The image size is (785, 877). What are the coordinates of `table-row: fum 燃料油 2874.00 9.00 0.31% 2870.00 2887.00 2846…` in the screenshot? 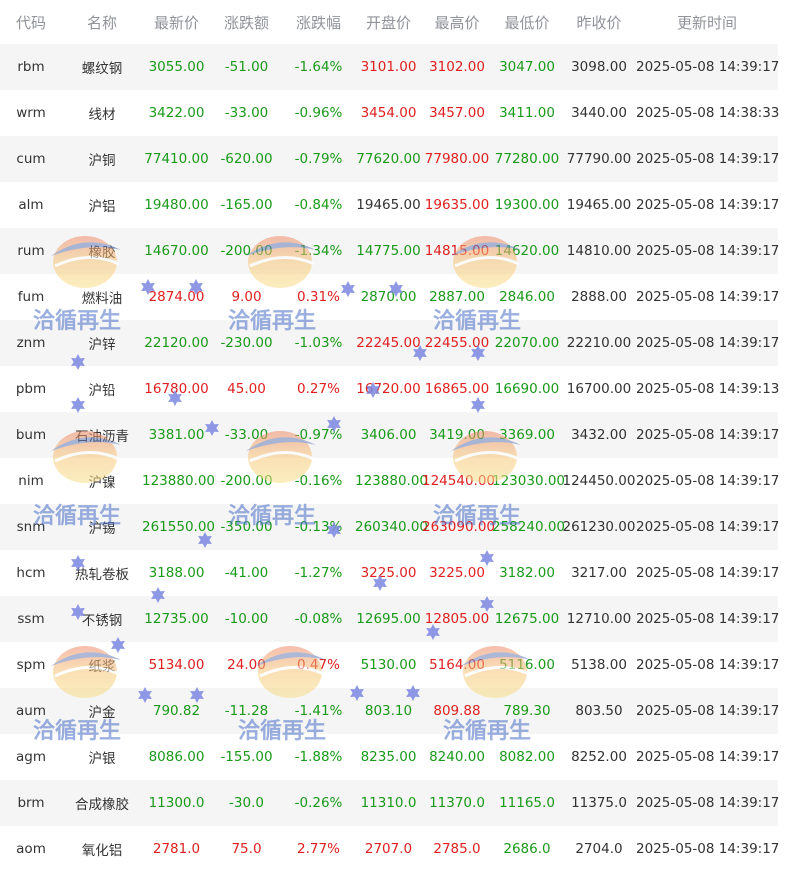 It's located at (389, 297).